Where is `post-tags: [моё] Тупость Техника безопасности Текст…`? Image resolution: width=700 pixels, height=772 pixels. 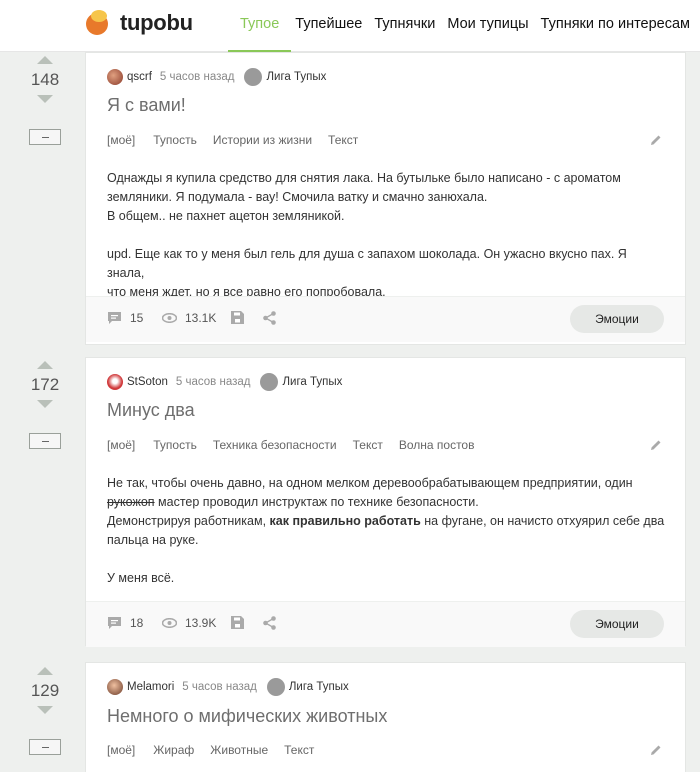 post-tags: [моё] Тупость Техника безопасности Текст… is located at coordinates (298, 445).